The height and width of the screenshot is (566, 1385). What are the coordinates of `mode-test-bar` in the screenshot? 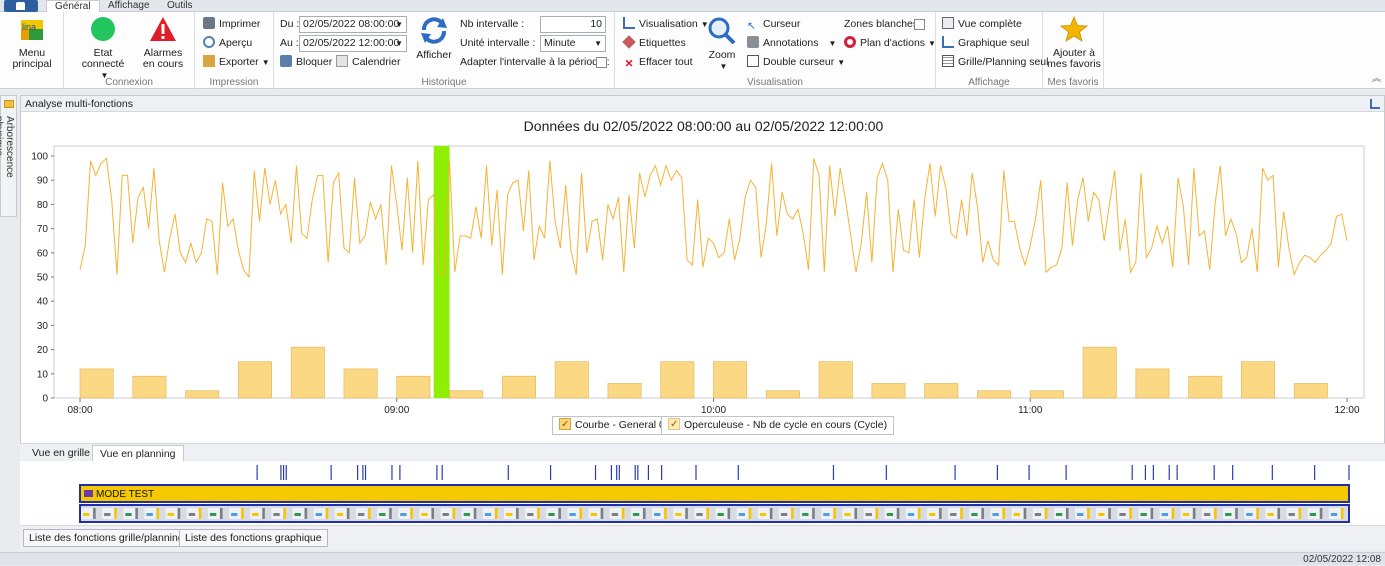 It's located at (714, 493).